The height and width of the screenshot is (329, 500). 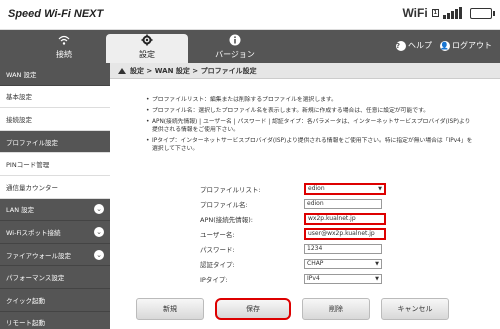 What do you see at coordinates (217, 234) in the screenshot?
I see `username-label: ユーザー名:` at bounding box center [217, 234].